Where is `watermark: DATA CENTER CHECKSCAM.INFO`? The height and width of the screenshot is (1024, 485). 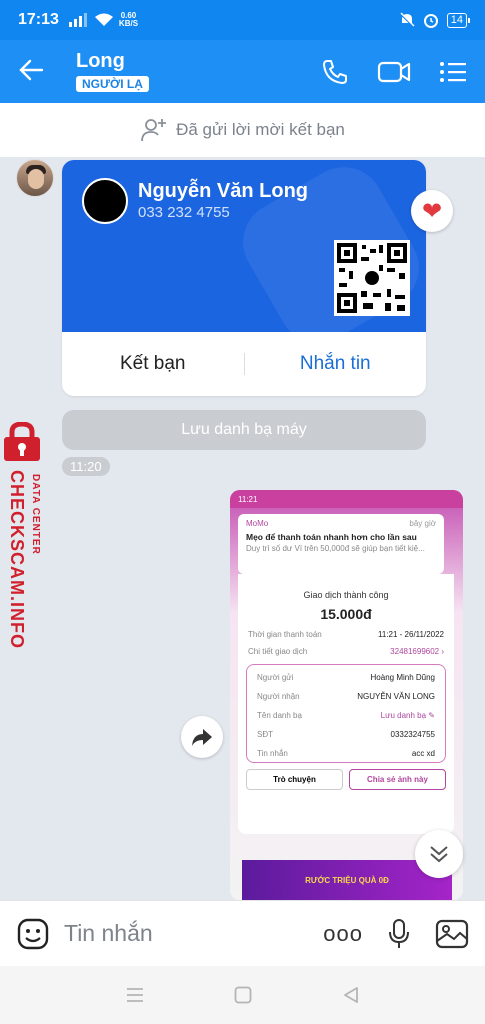 watermark: DATA CENTER CHECKSCAM.INFO is located at coordinates (26, 542).